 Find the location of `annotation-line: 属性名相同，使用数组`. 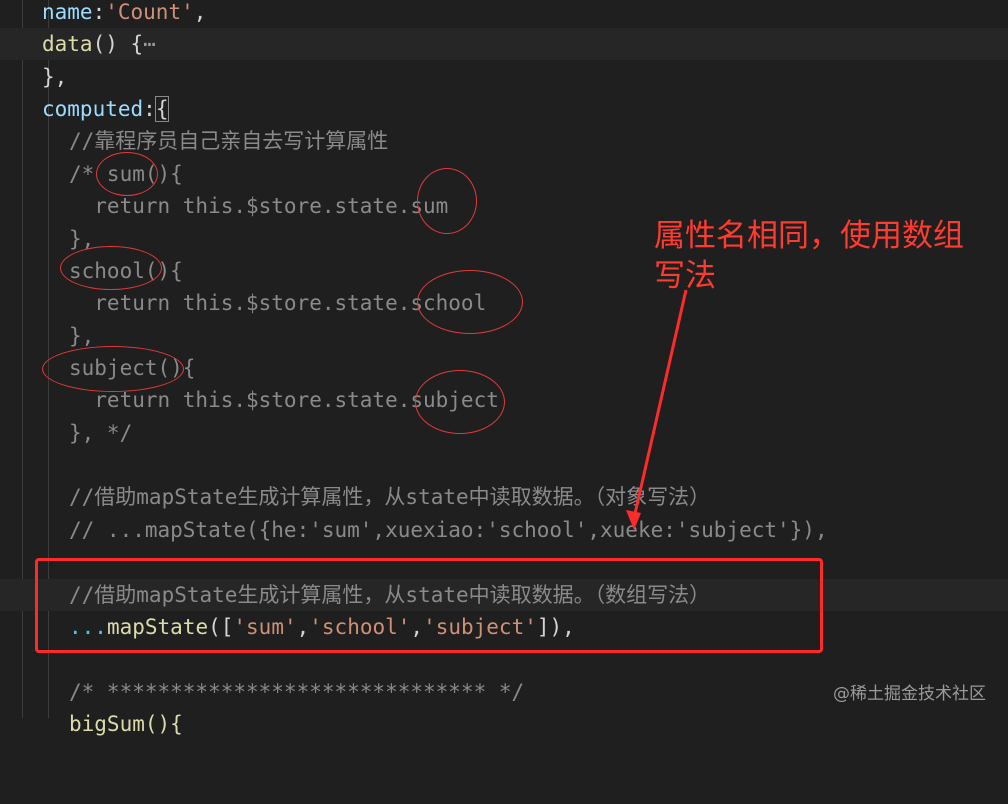

annotation-line: 属性名相同，使用数组 is located at coordinates (809, 236).